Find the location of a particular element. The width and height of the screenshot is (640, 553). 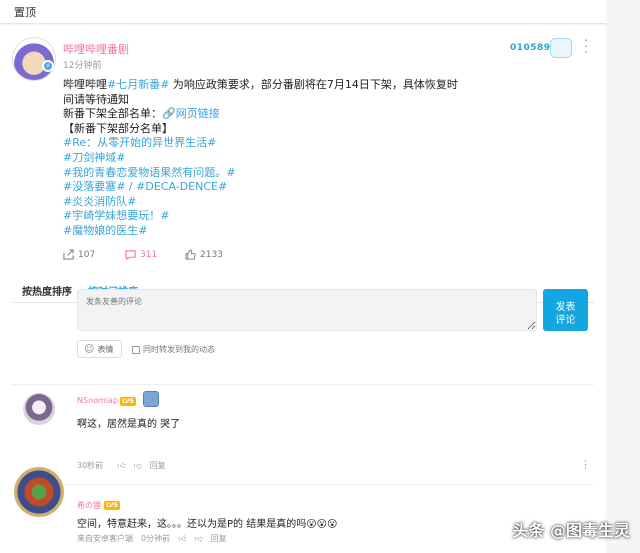

page-gutter is located at coordinates (623, 276).